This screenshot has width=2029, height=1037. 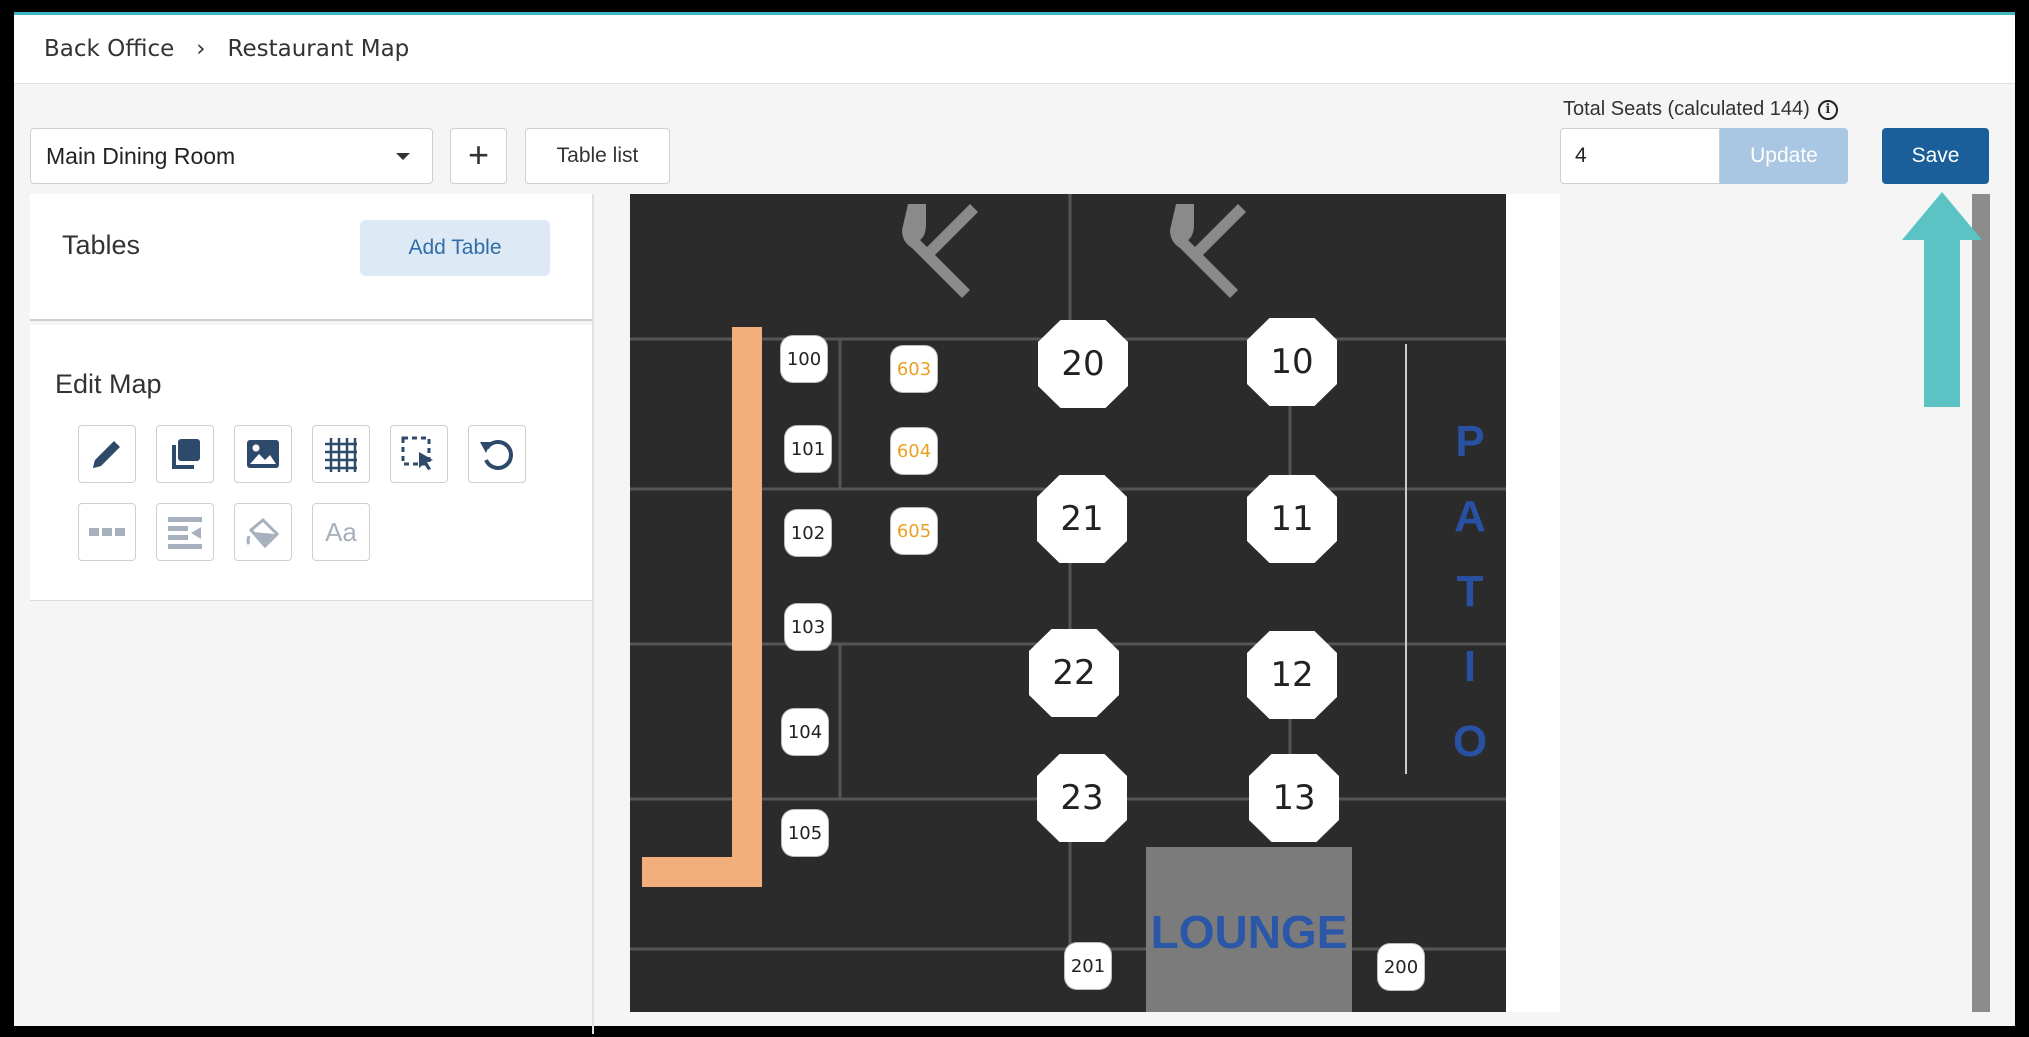 I want to click on total-seats-text: Total Seats (calculated 144), so click(x=1686, y=109).